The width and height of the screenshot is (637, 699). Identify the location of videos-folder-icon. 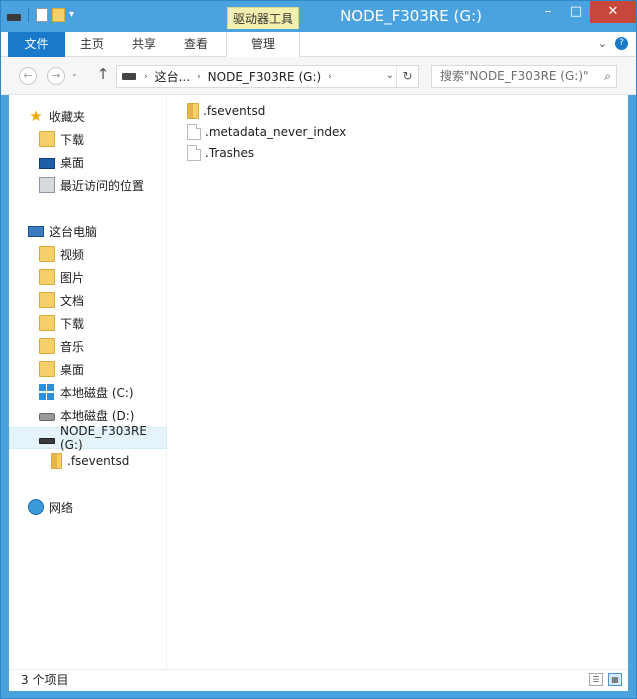
(47, 254).